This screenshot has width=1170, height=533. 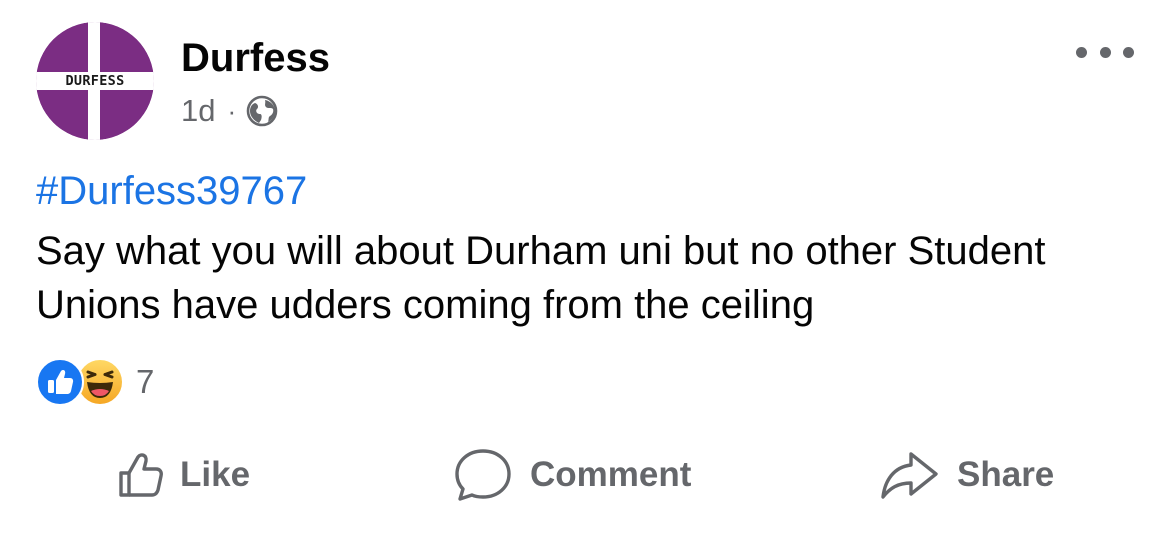 I want to click on avatar: DURFESS, so click(x=95, y=81).